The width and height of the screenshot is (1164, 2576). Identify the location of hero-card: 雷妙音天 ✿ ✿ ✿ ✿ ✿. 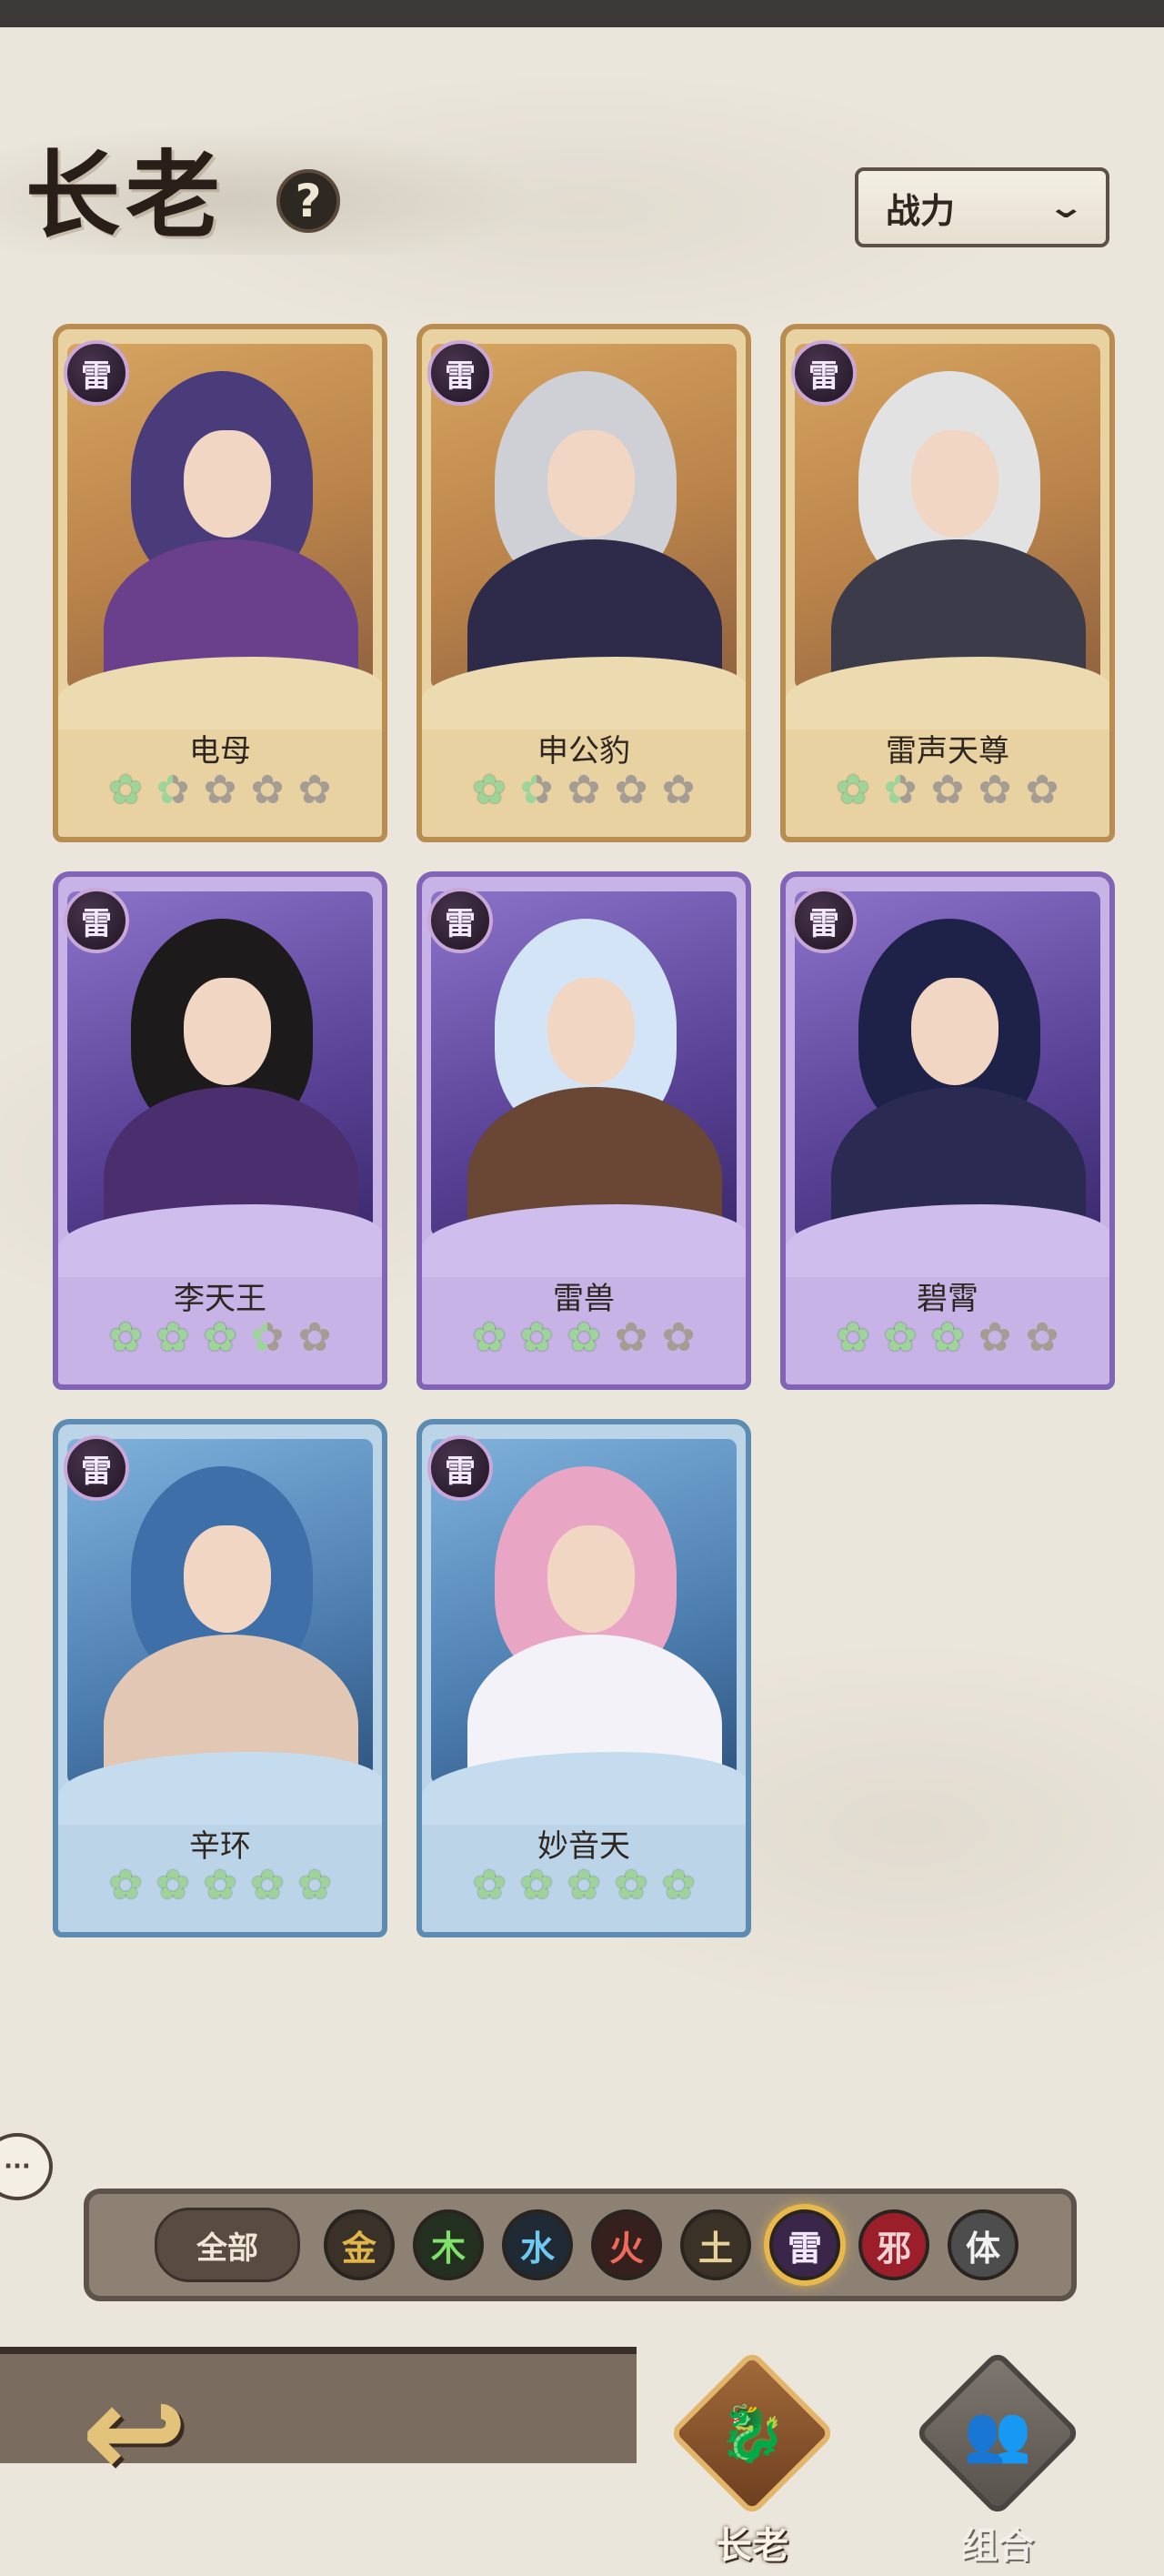
(584, 1678).